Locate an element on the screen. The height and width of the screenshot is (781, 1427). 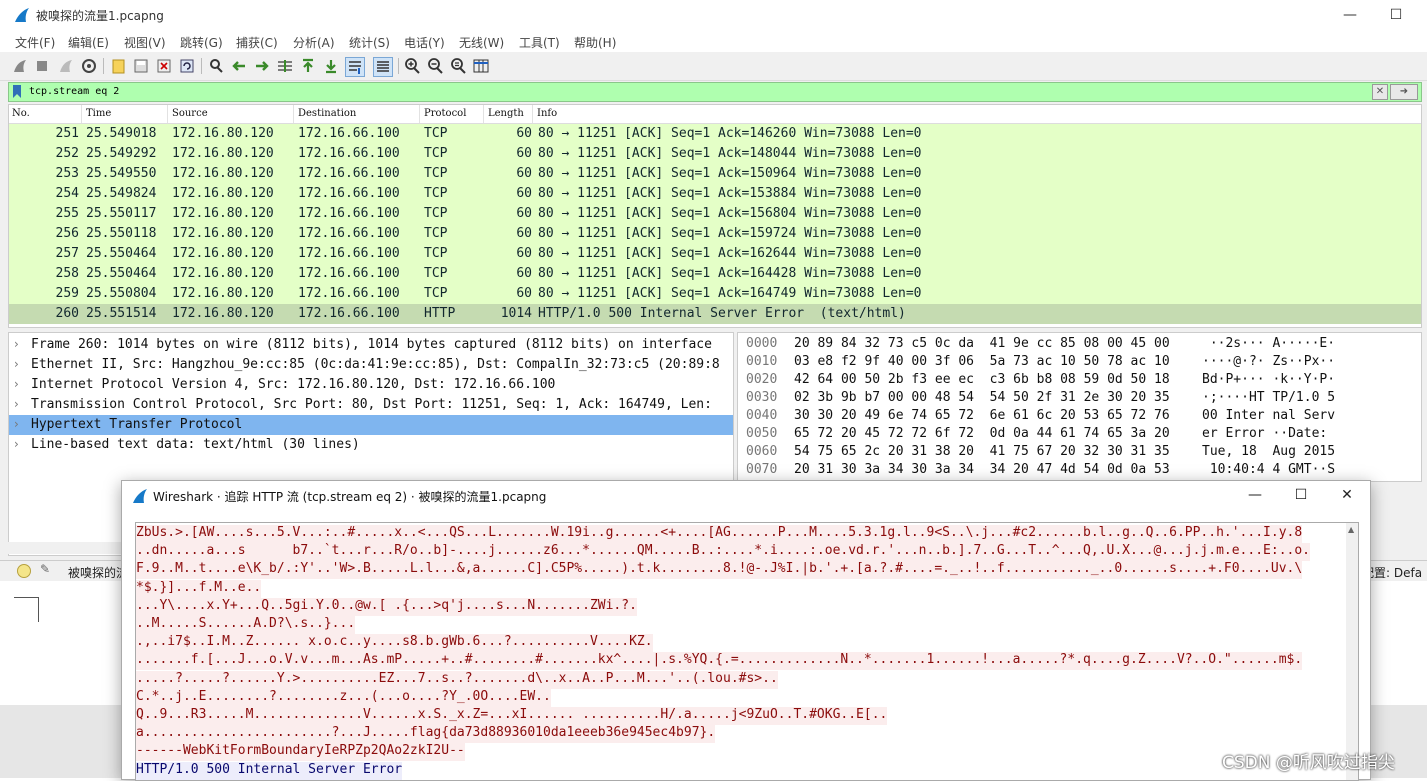
comment-edit-icon: ✎ is located at coordinates (45, 569).